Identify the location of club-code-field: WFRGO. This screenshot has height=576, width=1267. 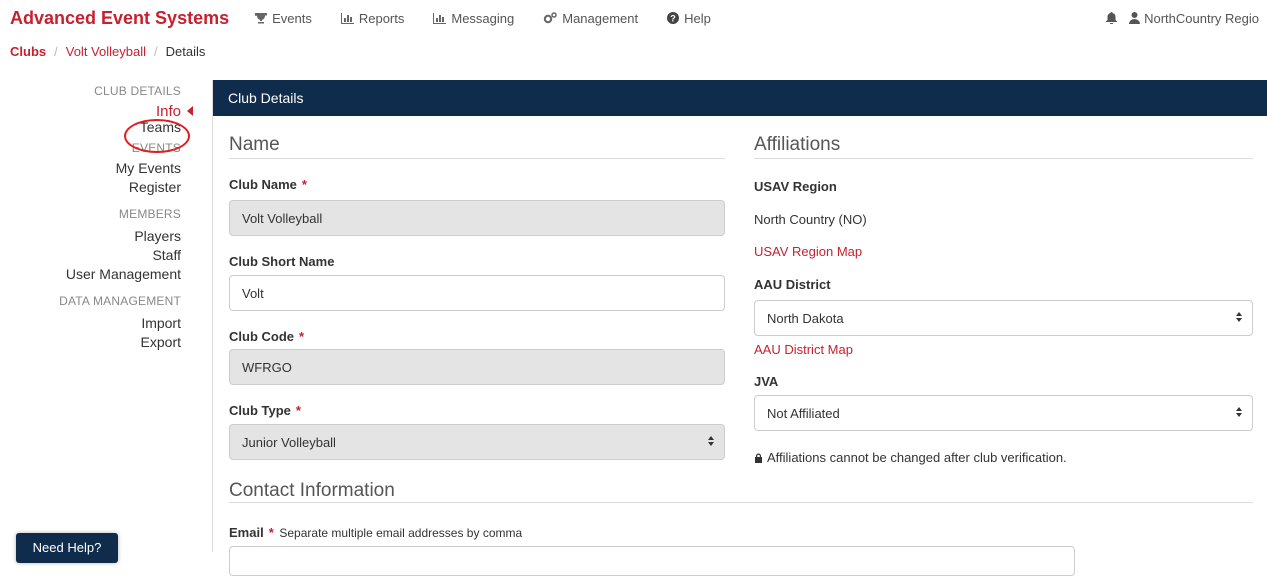
(477, 367).